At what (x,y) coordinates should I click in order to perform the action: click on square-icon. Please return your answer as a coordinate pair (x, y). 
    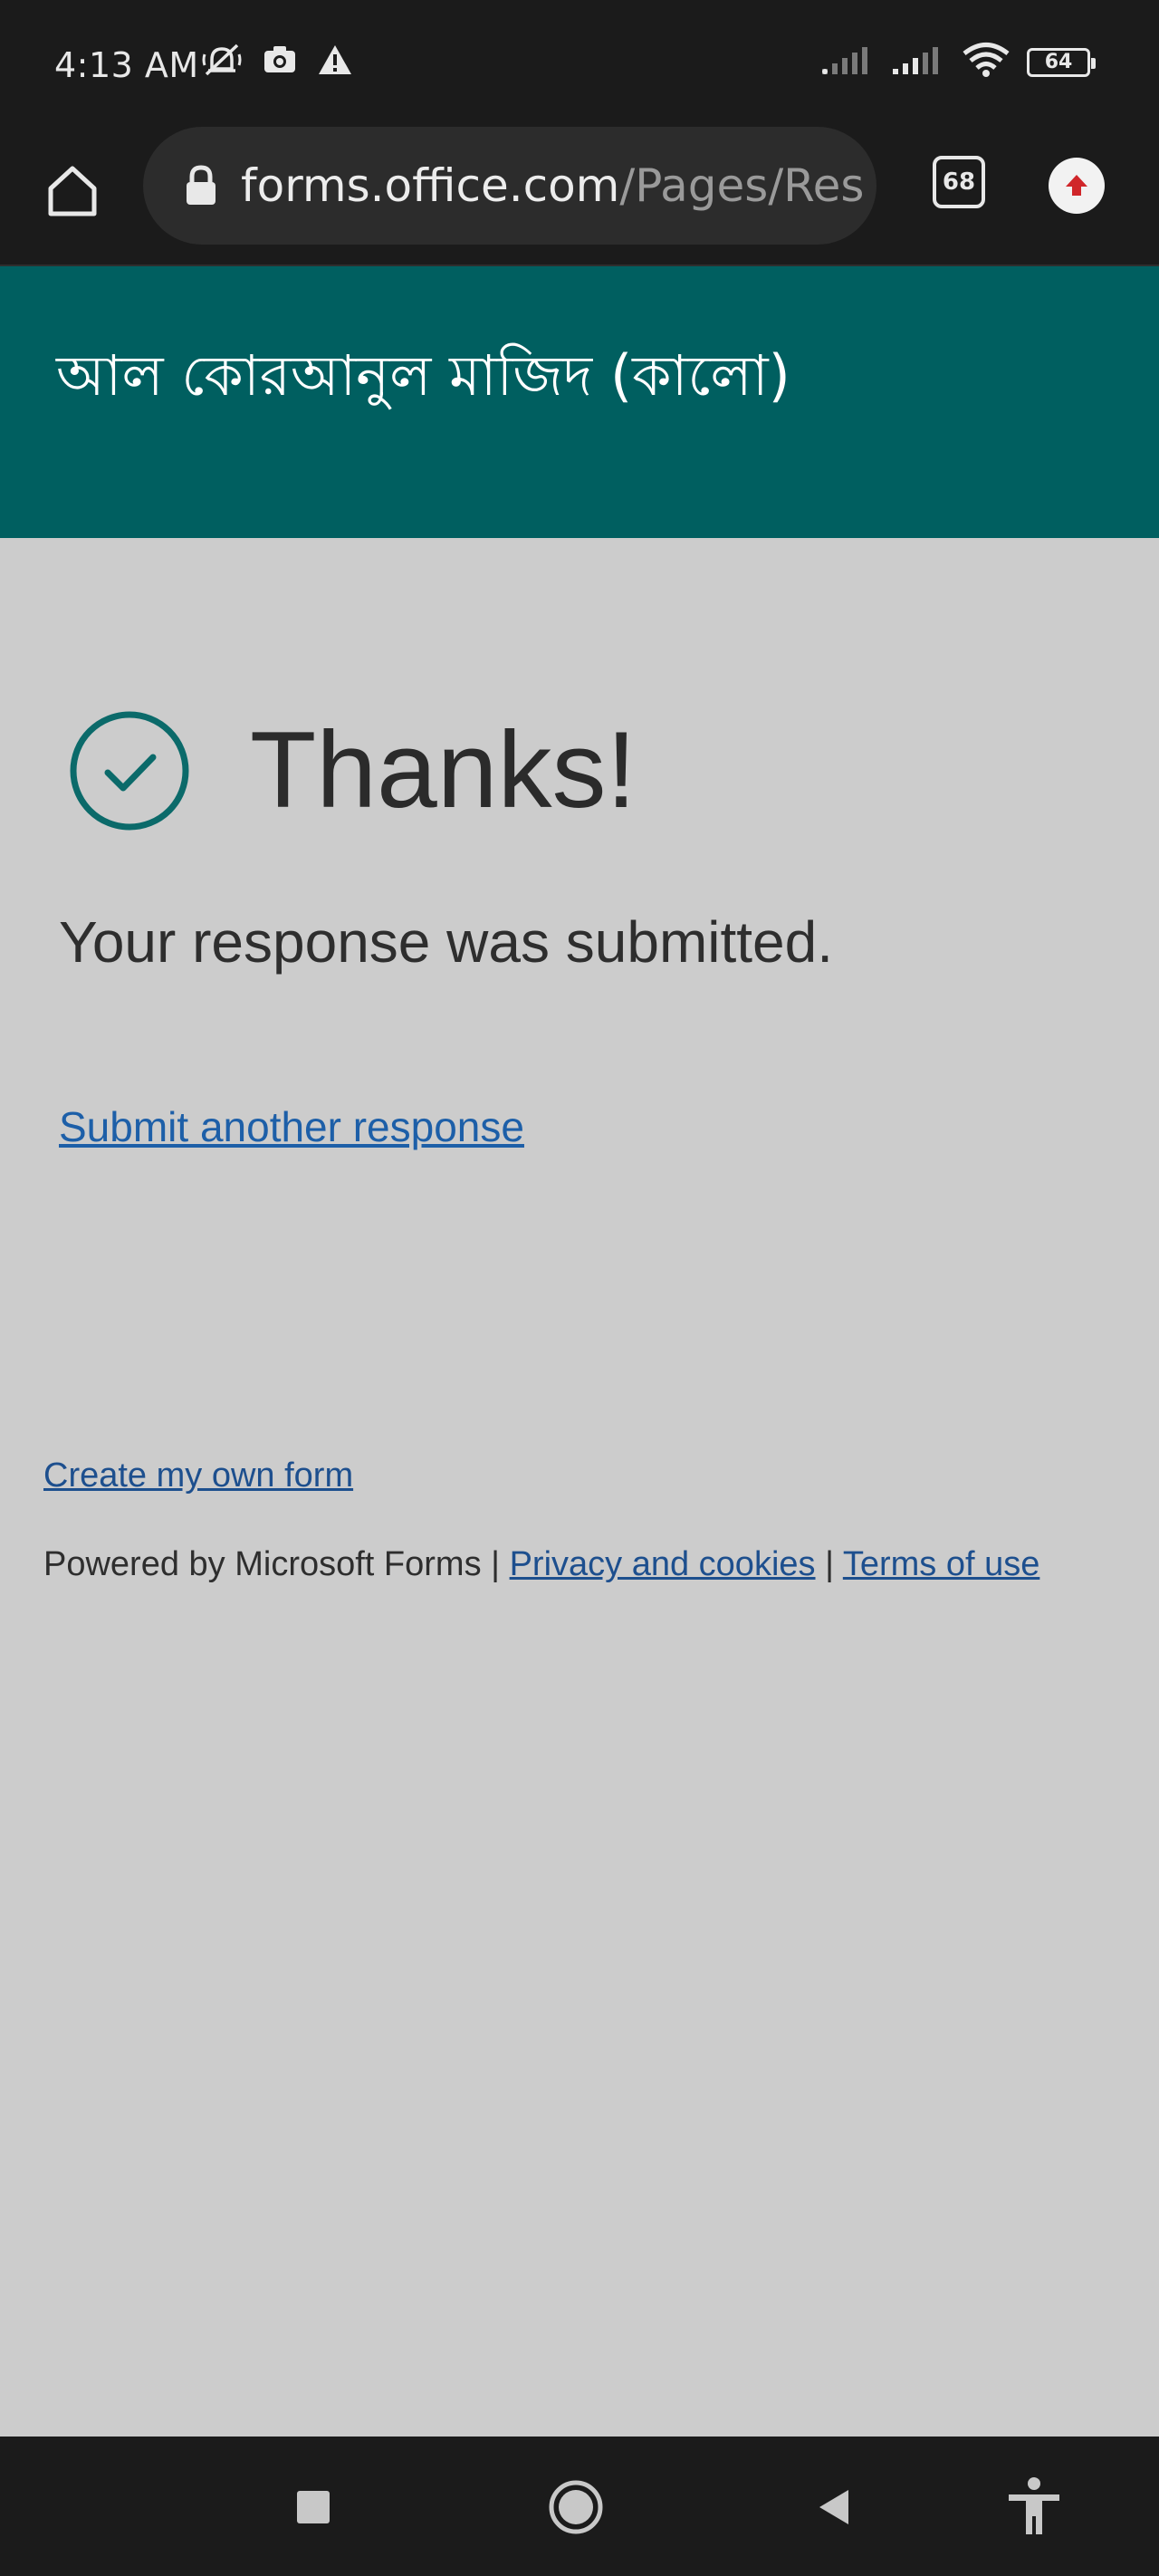
    Looking at the image, I should click on (314, 2507).